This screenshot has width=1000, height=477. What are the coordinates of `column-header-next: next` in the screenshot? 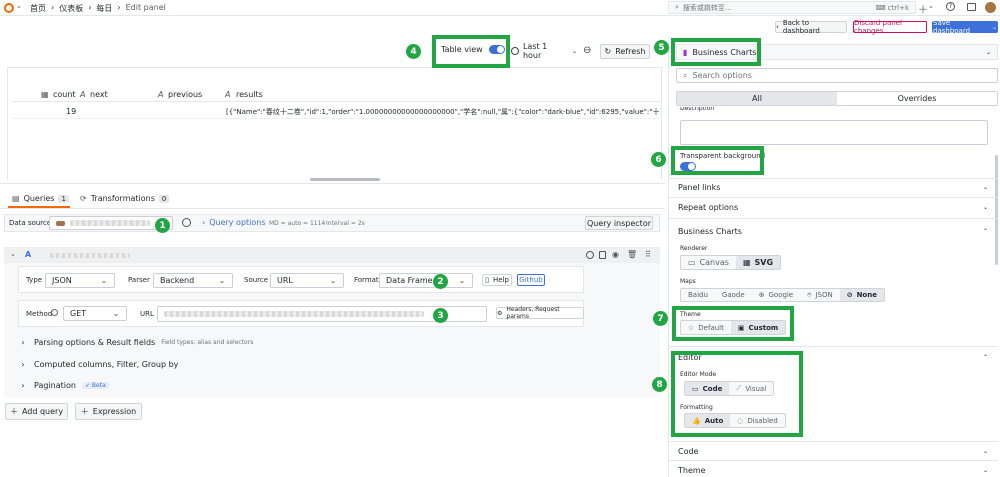 It's located at (99, 94).